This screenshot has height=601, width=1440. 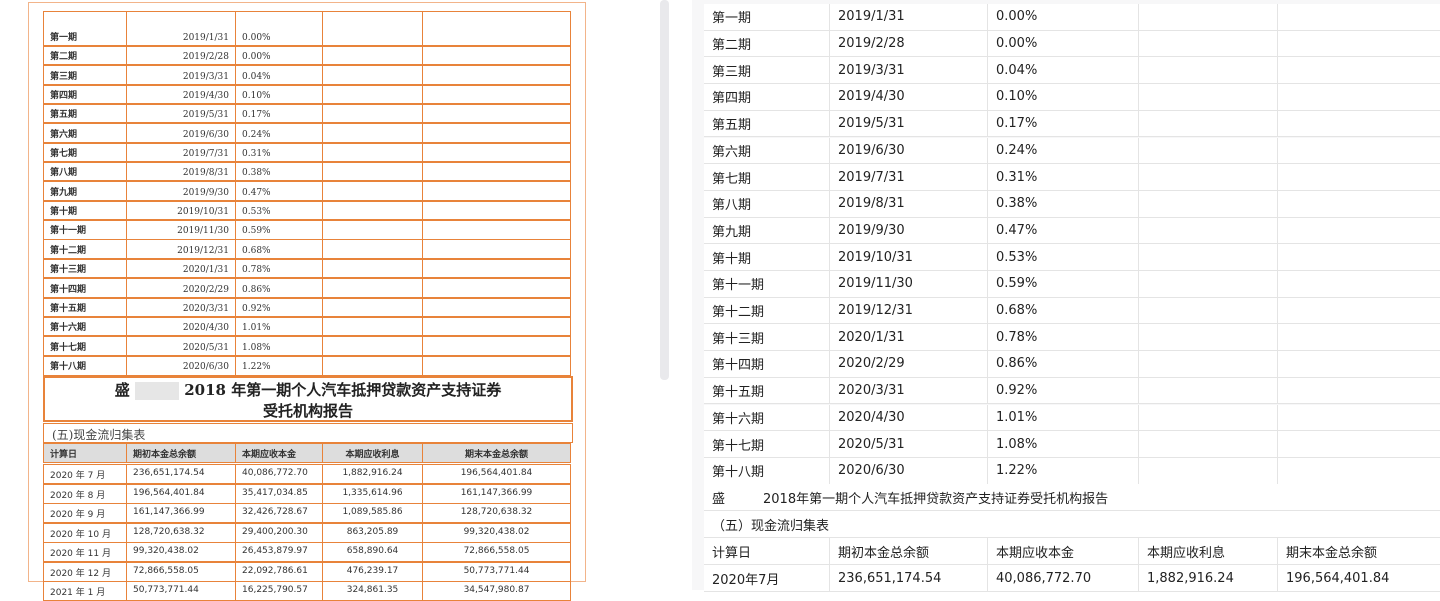 What do you see at coordinates (496, 591) in the screenshot?
I see `table-cell: 34,547,980.87` at bounding box center [496, 591].